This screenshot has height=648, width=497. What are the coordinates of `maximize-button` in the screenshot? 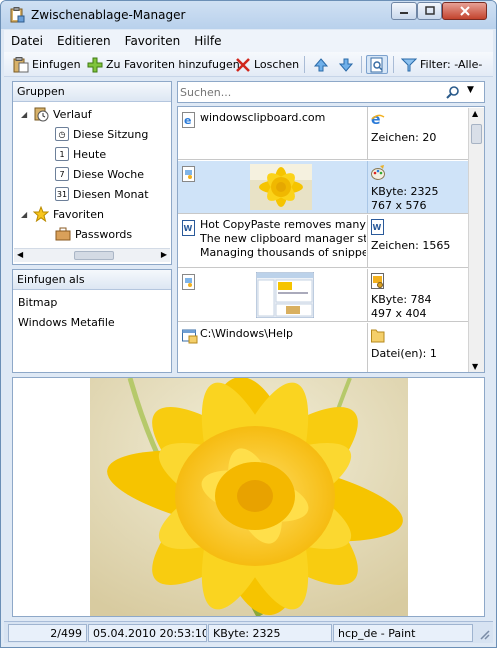 It's located at (429, 11).